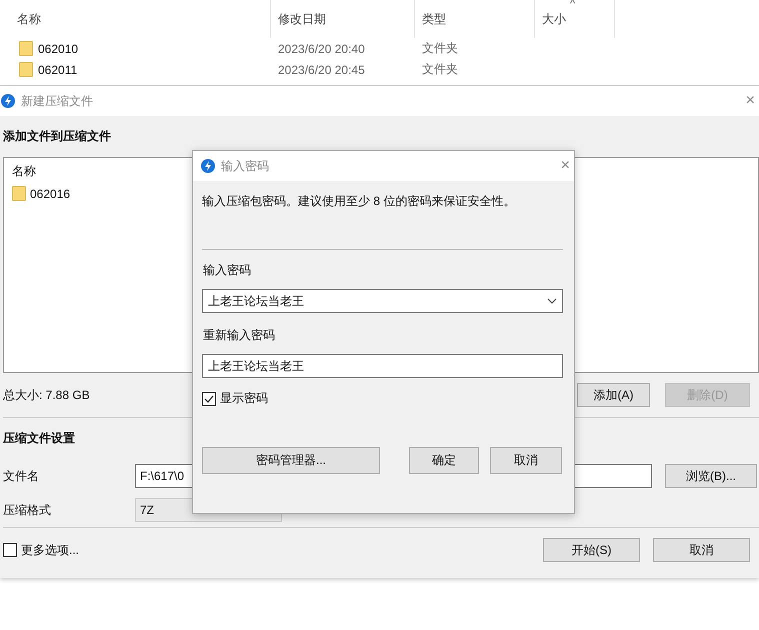 This screenshot has width=759, height=630. What do you see at coordinates (382, 366) in the screenshot?
I see `password-field: 上老王论坛当老王` at bounding box center [382, 366].